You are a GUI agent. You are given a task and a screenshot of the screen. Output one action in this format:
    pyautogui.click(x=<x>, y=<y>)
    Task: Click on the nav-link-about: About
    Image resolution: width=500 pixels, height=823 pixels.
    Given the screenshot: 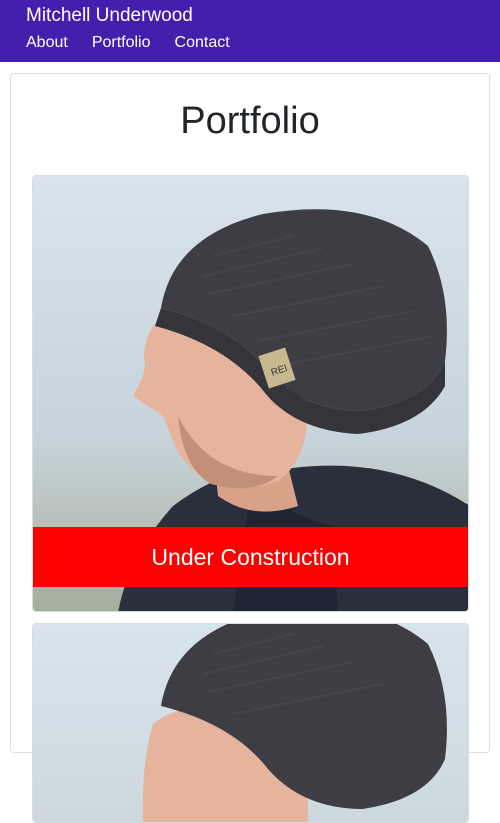 What is the action you would take?
    pyautogui.click(x=47, y=43)
    